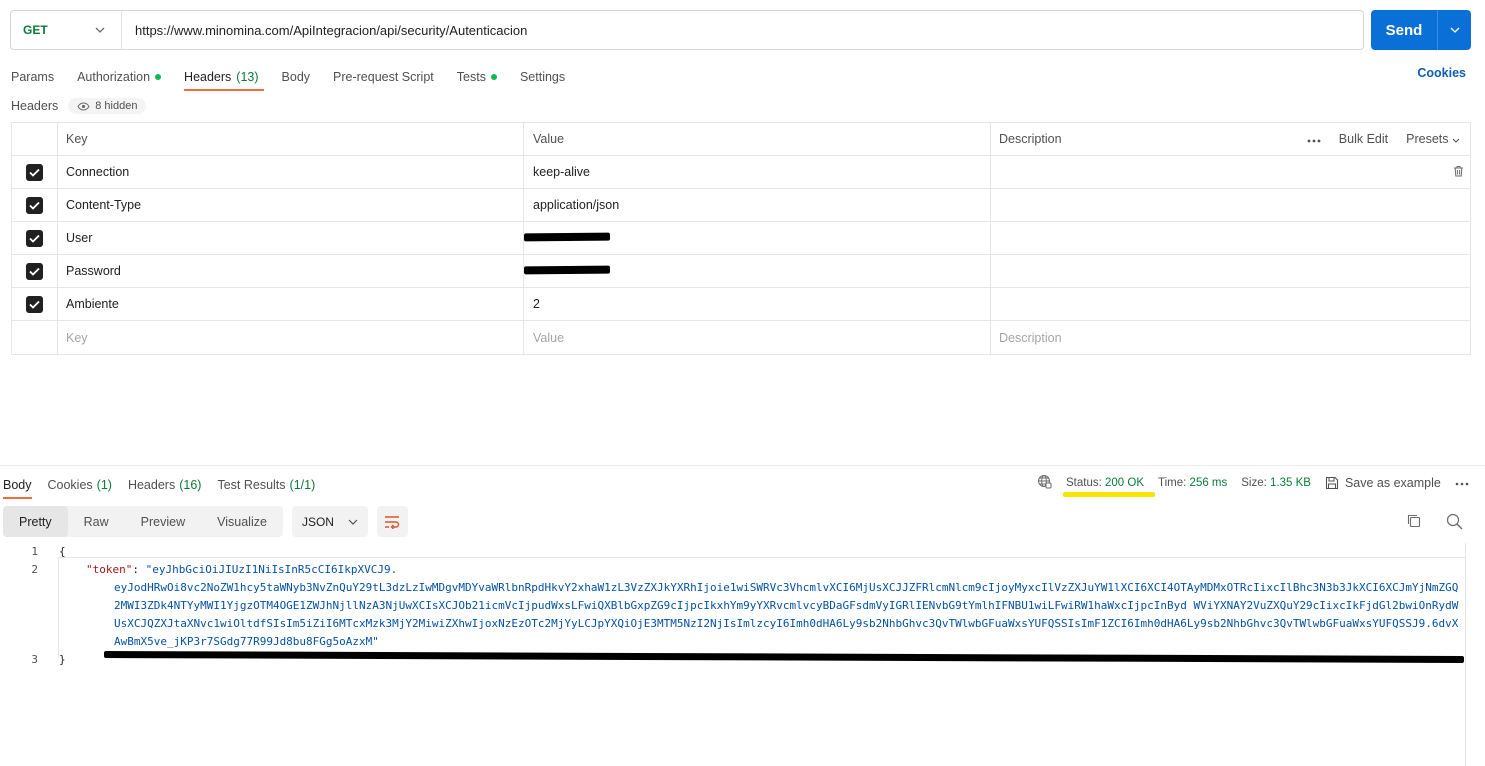 The image size is (1485, 766). Describe the element at coordinates (70, 485) in the screenshot. I see `tab-label: Cookies` at that location.